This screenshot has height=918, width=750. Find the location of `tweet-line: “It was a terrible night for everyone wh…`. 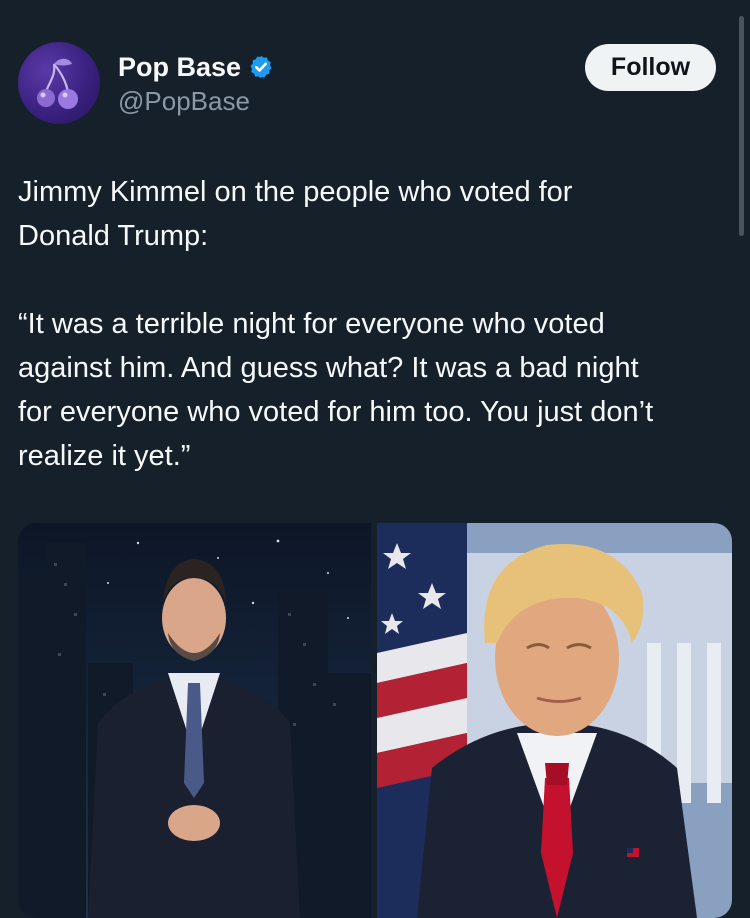

tweet-line: “It was a terrible night for everyone wh… is located at coordinates (311, 324).